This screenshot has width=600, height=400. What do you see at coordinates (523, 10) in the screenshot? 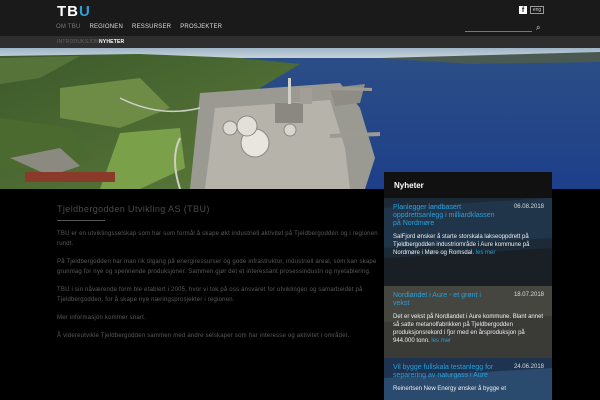
I see `facebook-icon: f` at bounding box center [523, 10].